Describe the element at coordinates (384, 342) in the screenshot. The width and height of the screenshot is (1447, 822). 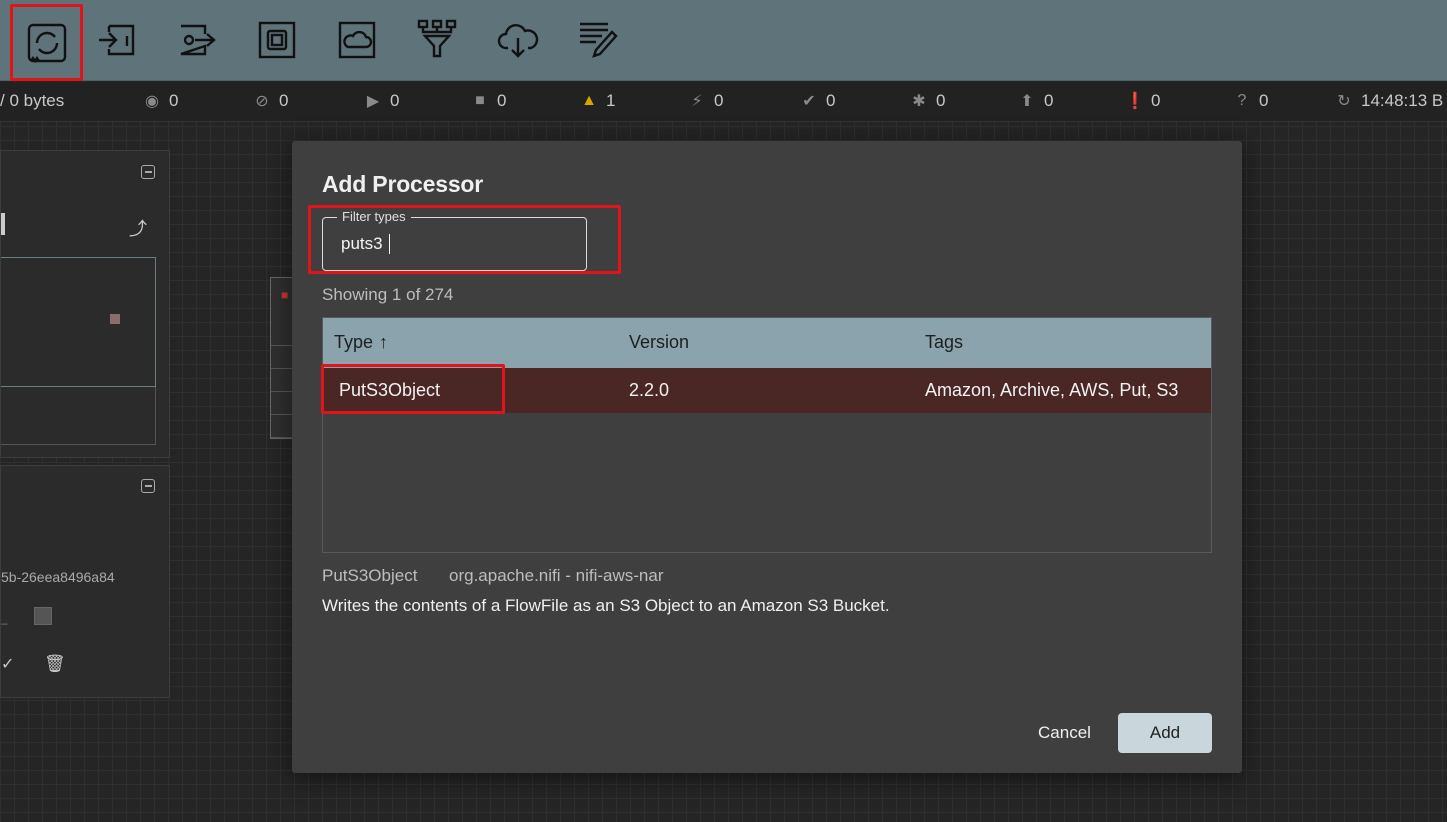
I see `sort-ascending-icon: ↑` at that location.